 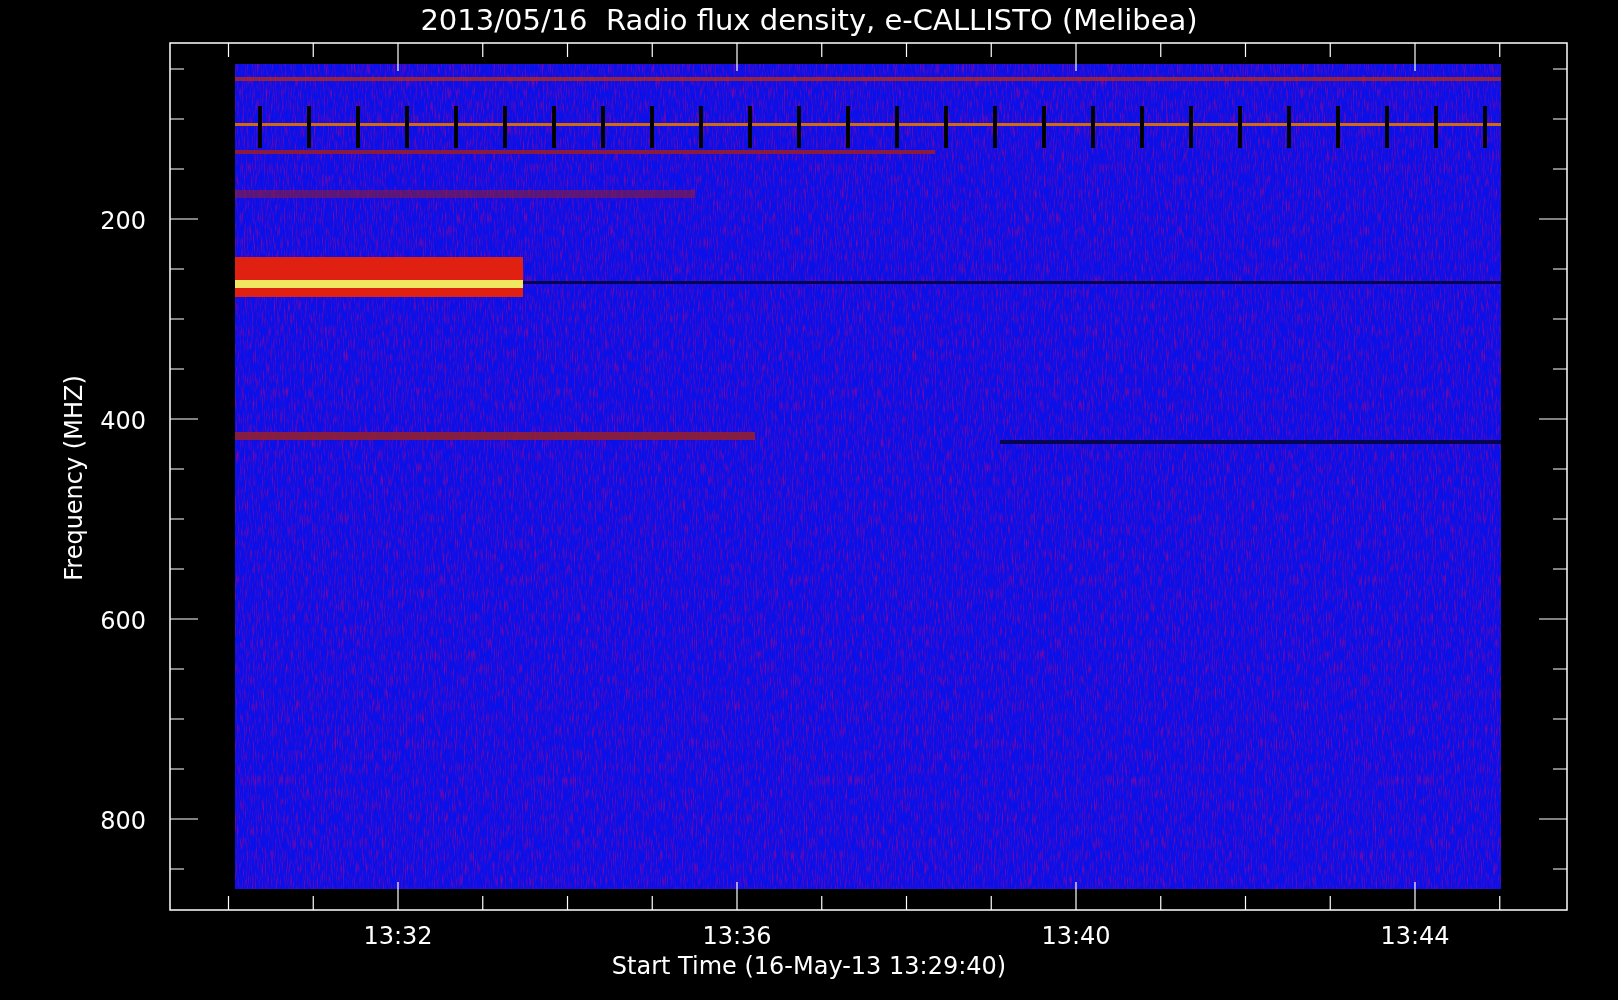 What do you see at coordinates (123, 821) in the screenshot?
I see `tick-label: 800` at bounding box center [123, 821].